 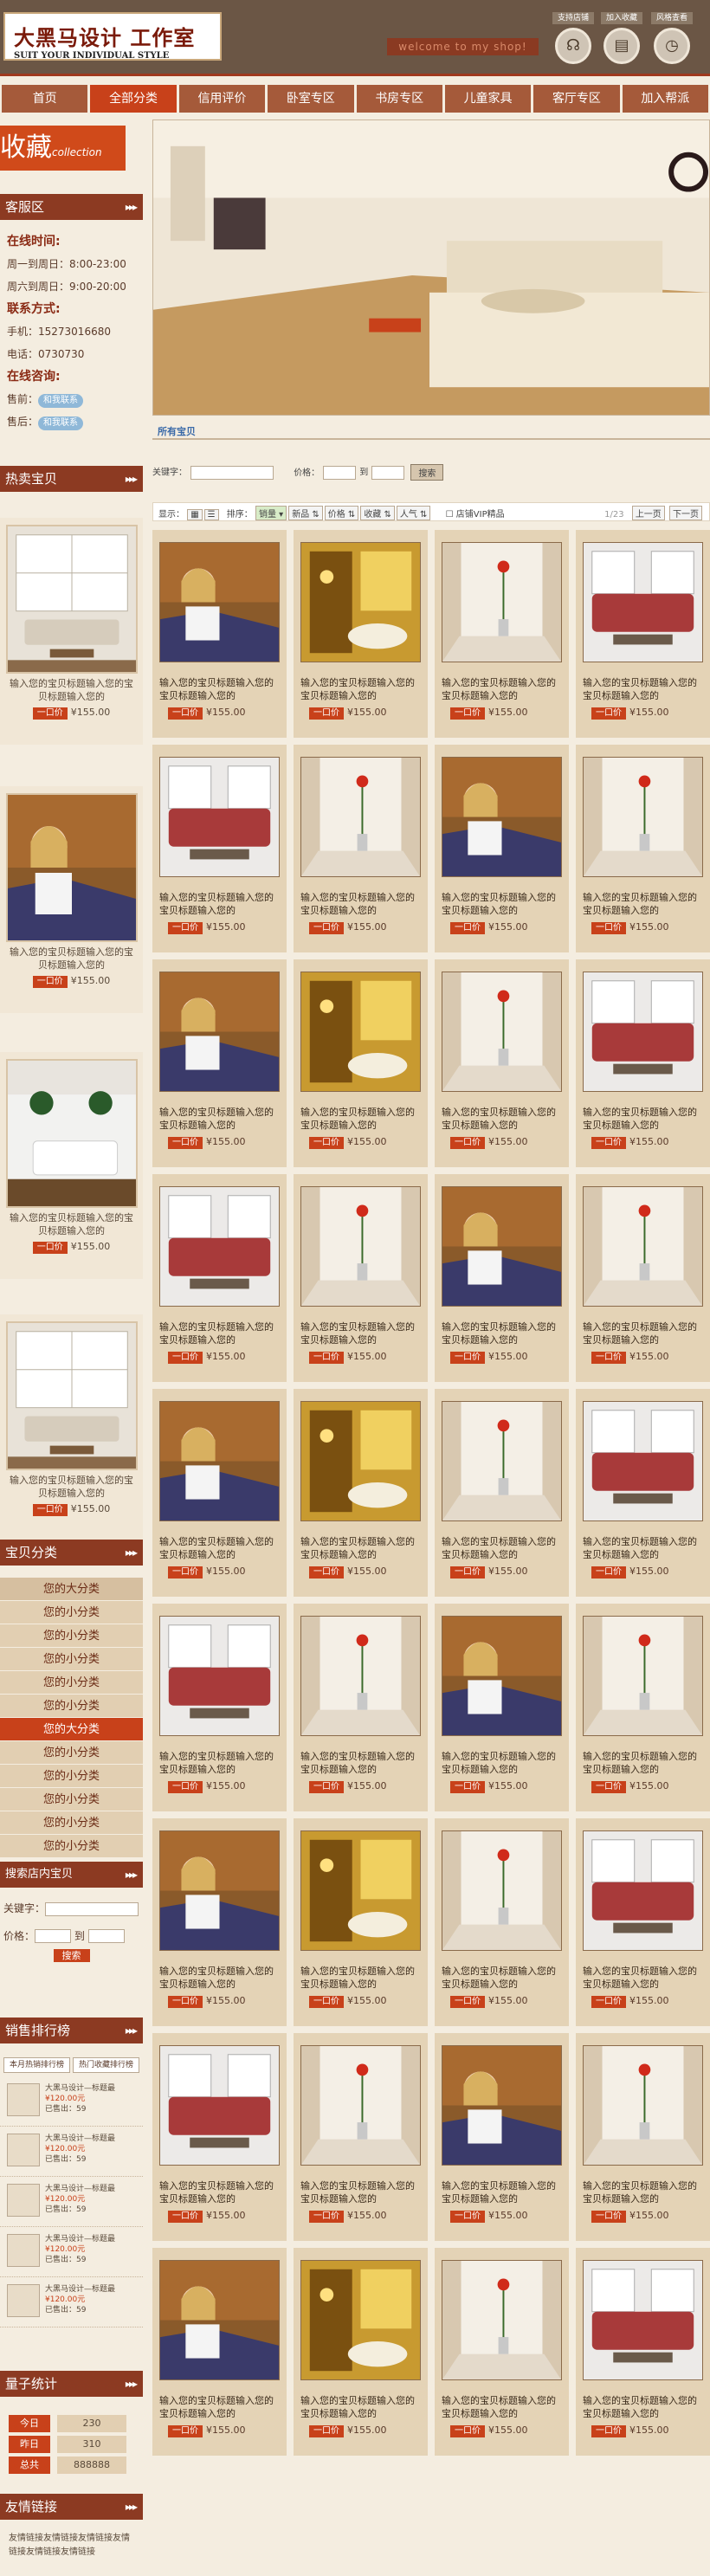 What do you see at coordinates (232, 472) in the screenshot?
I see `main-keyword-input` at bounding box center [232, 472].